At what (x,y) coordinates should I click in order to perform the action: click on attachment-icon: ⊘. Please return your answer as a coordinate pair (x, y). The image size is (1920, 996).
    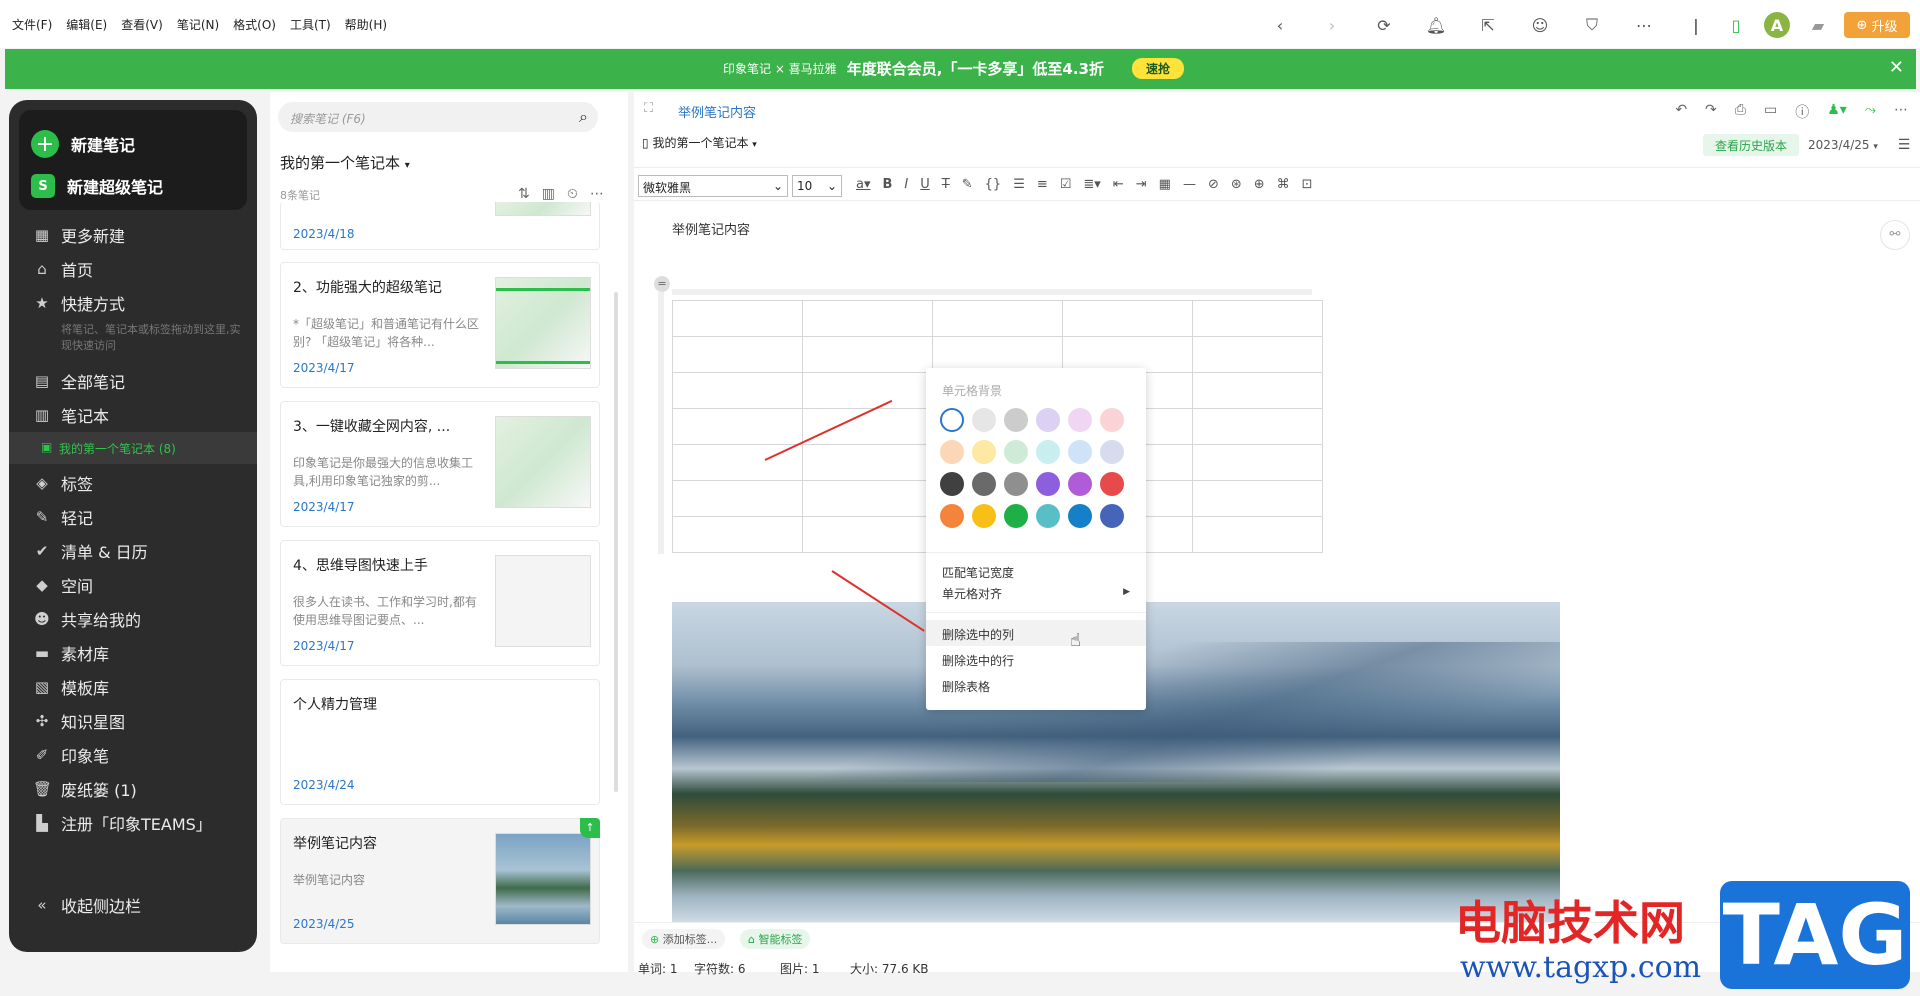
    Looking at the image, I should click on (1213, 184).